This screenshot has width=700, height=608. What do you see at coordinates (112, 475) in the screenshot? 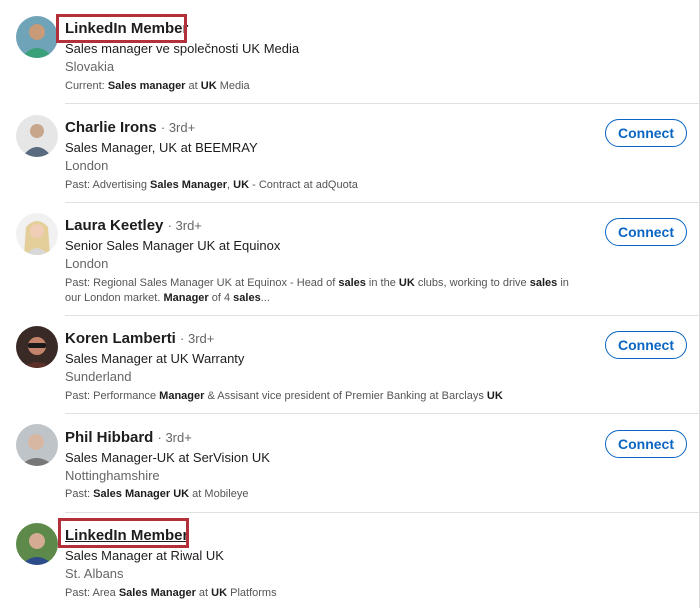
I see `location: Nottinghamshire` at bounding box center [112, 475].